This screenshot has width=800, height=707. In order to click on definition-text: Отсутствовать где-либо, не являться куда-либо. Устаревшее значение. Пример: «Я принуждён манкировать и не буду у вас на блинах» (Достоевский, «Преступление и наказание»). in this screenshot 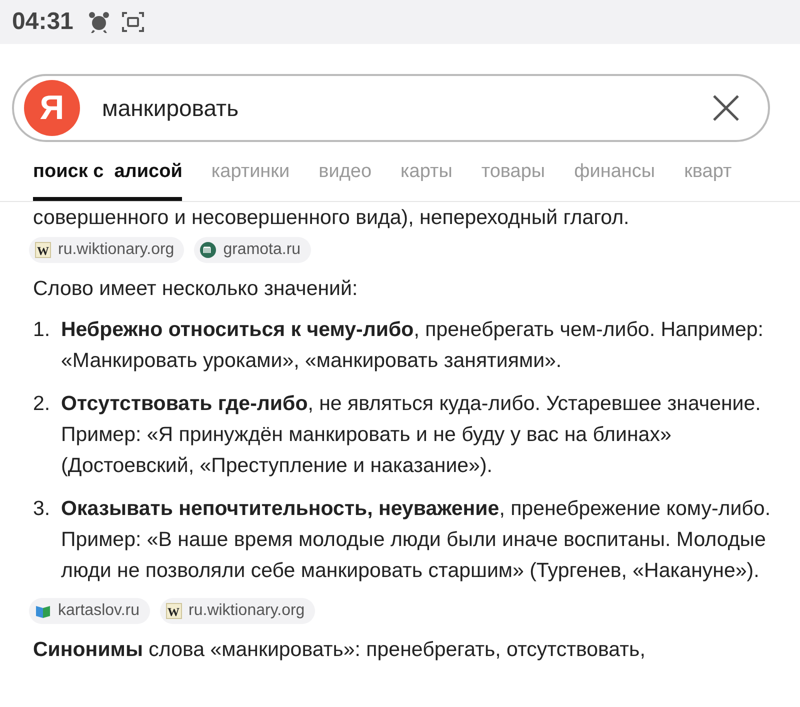, I will do `click(411, 435)`.